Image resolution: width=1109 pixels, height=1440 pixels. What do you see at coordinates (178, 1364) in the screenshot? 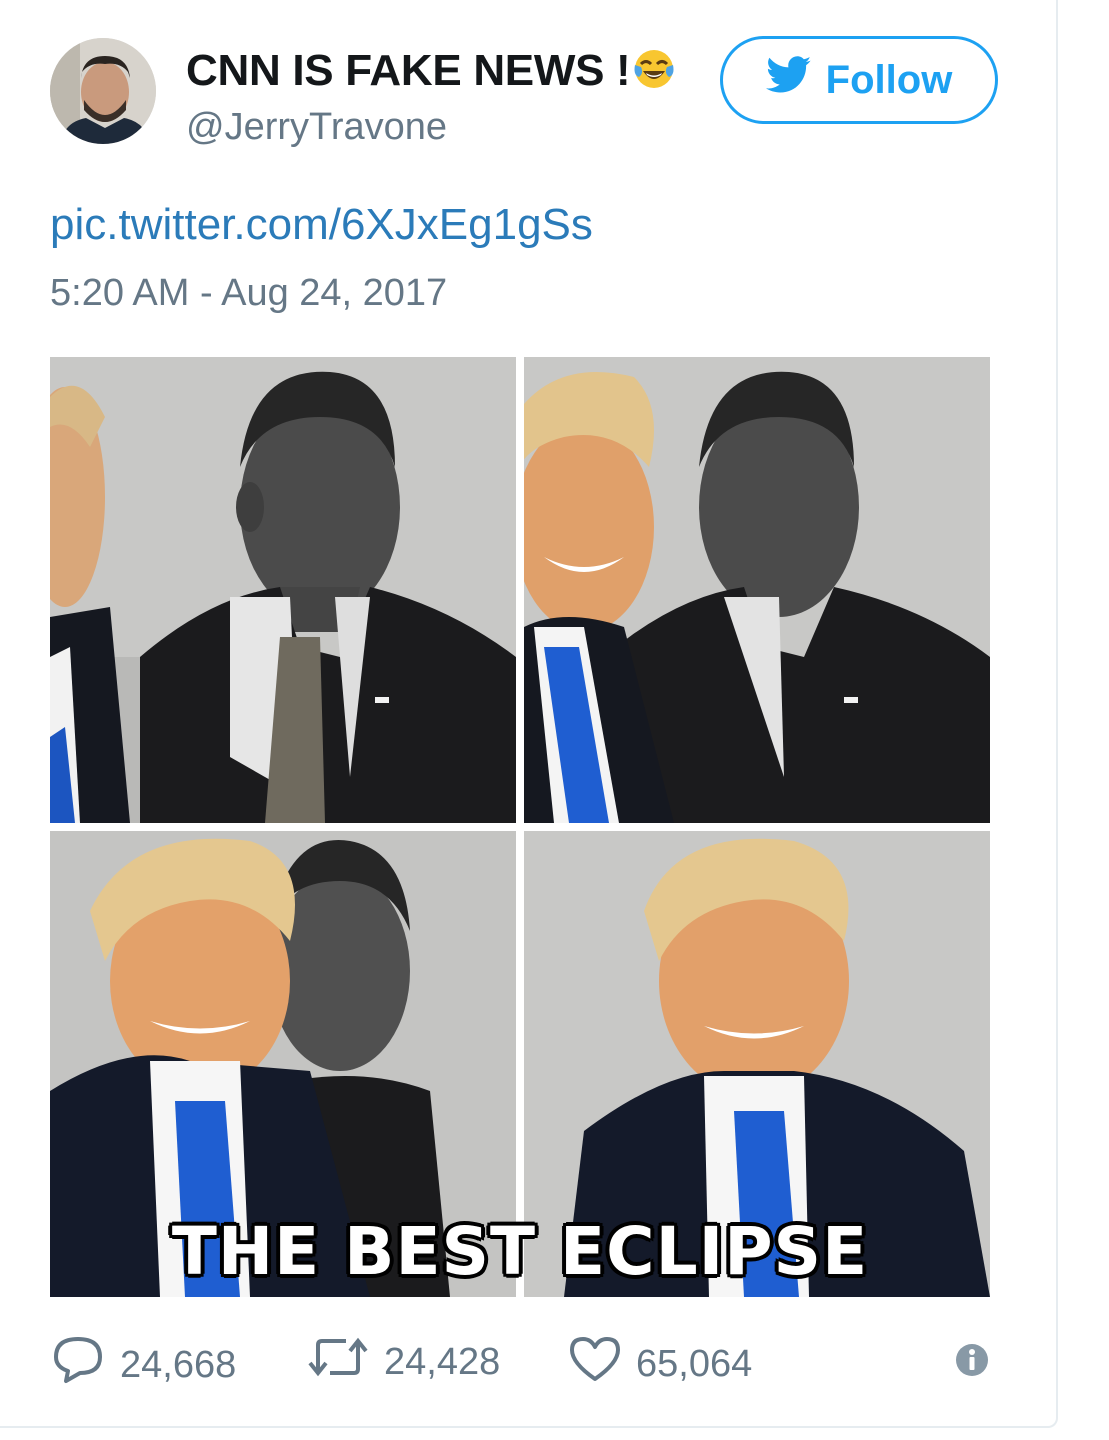
I see `reply-count: 24,668` at bounding box center [178, 1364].